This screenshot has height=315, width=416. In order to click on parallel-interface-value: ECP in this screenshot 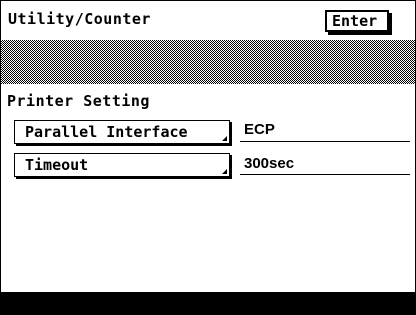, I will do `click(259, 129)`.